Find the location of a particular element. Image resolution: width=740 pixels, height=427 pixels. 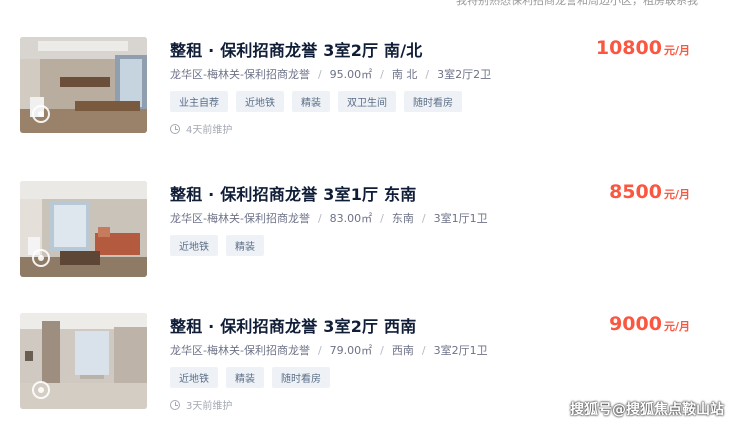

listing-price: 9000 元/月 is located at coordinates (649, 324).